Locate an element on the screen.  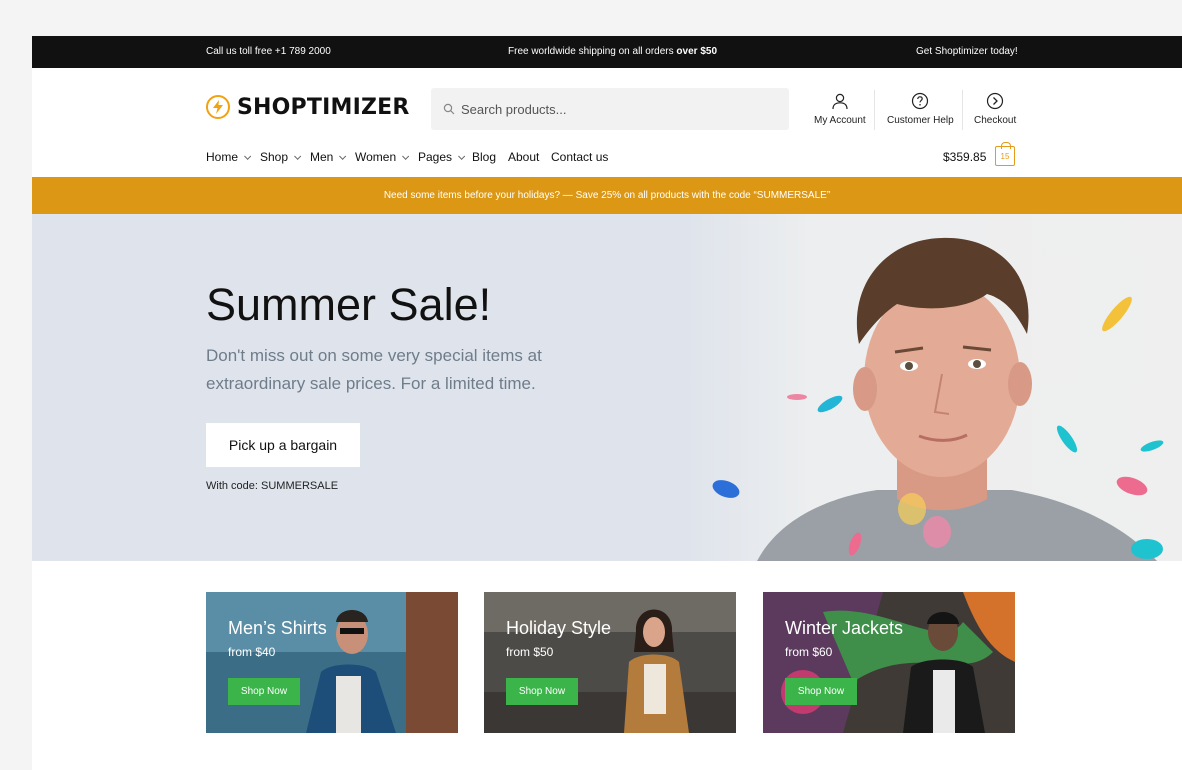
hero-code-text: With code: SUMMERSALE is located at coordinates (272, 486).